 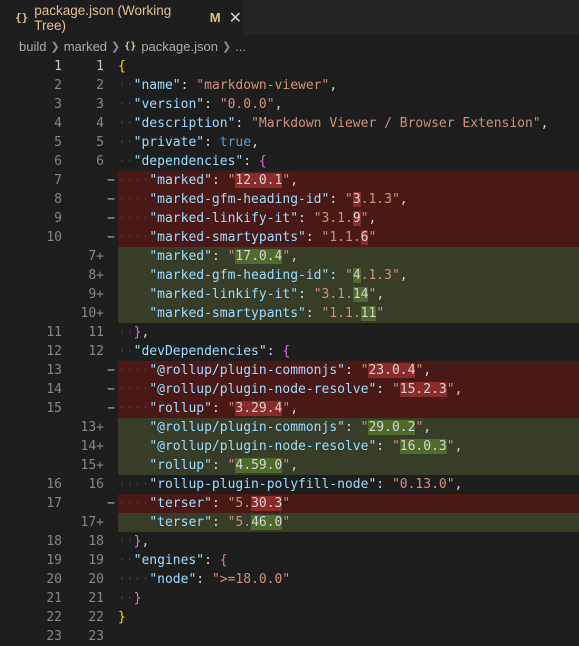 I want to click on diff-line: 22 22}, so click(x=289, y=617).